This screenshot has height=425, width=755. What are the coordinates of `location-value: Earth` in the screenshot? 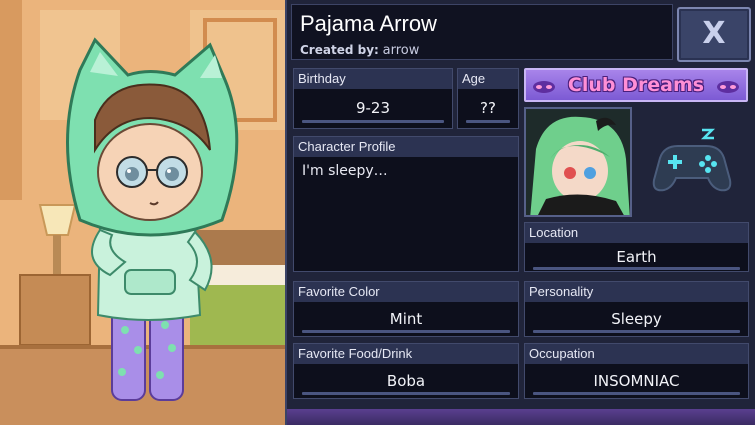 It's located at (636, 257).